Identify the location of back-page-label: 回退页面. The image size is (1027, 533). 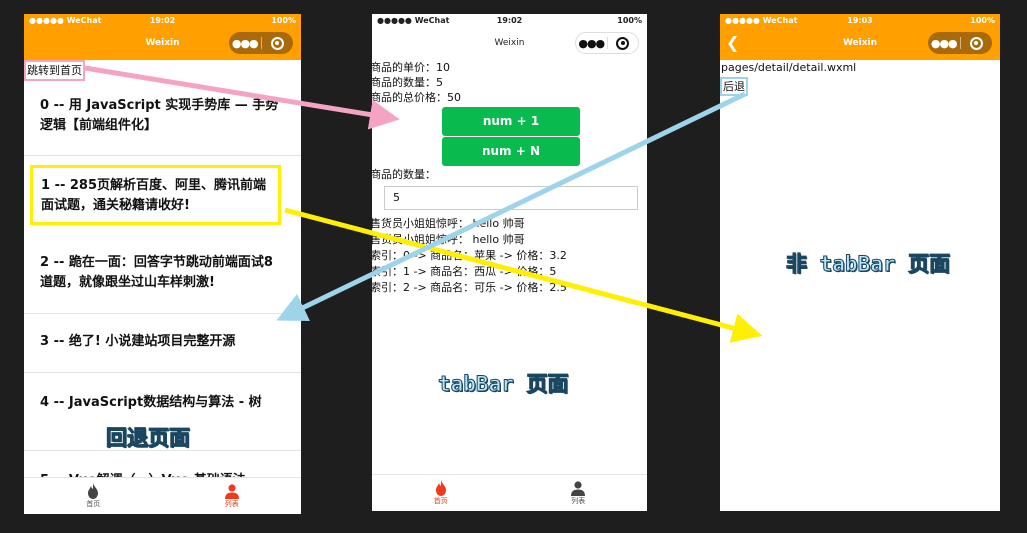
(148, 438).